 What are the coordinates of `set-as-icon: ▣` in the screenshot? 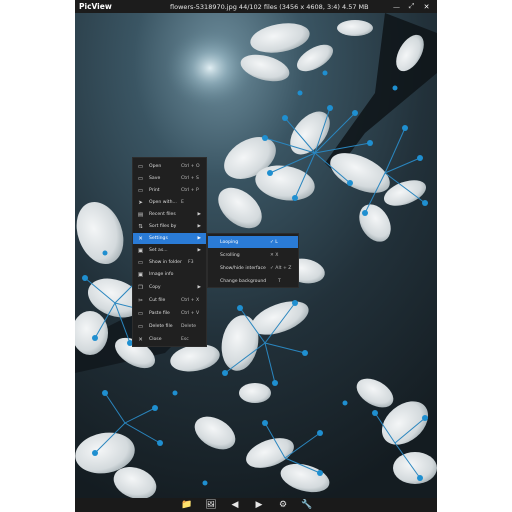 It's located at (140, 250).